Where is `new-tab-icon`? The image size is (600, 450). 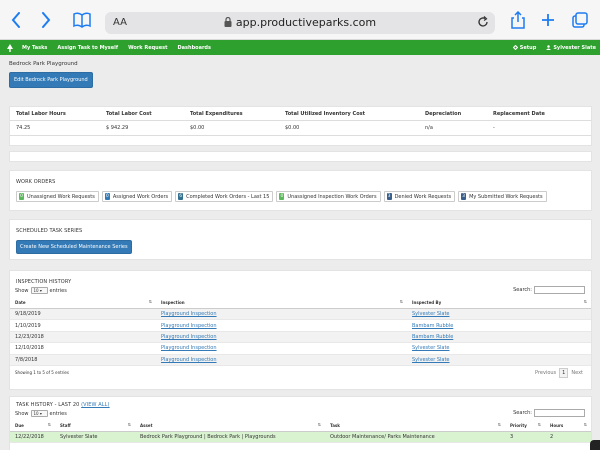 new-tab-icon is located at coordinates (548, 20).